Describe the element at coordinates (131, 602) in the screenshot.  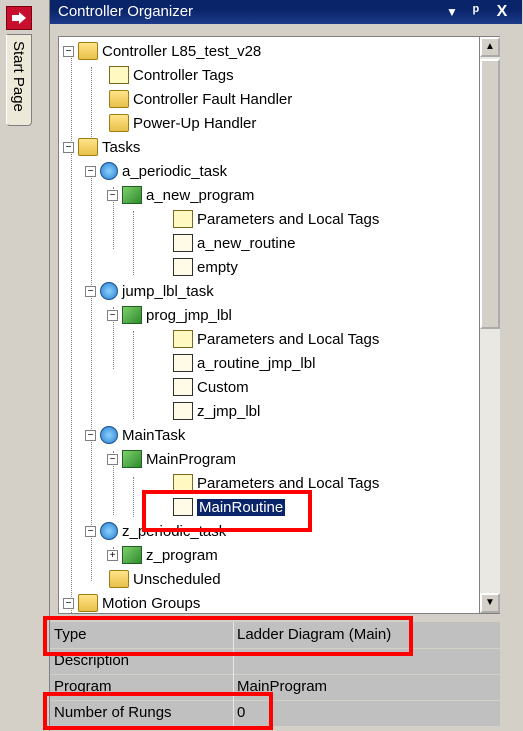
I see `tree-item-motion-groups: − Motion Groups` at that location.